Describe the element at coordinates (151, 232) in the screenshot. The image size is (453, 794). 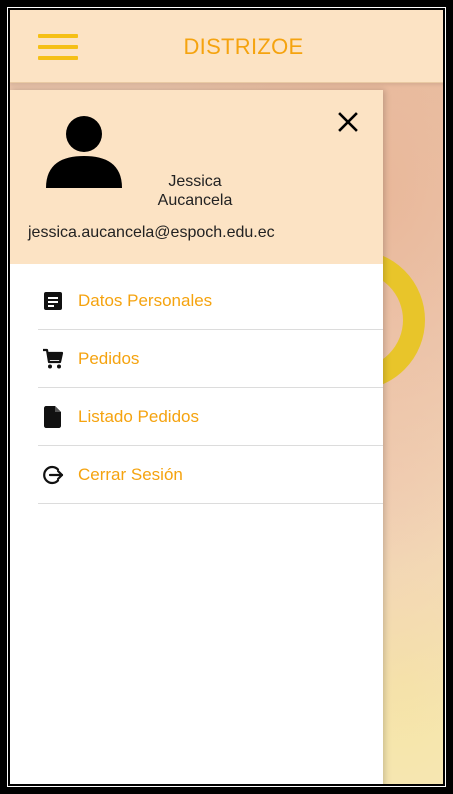
I see `user-email: jessica.aucancela@espoch.edu.ec` at that location.